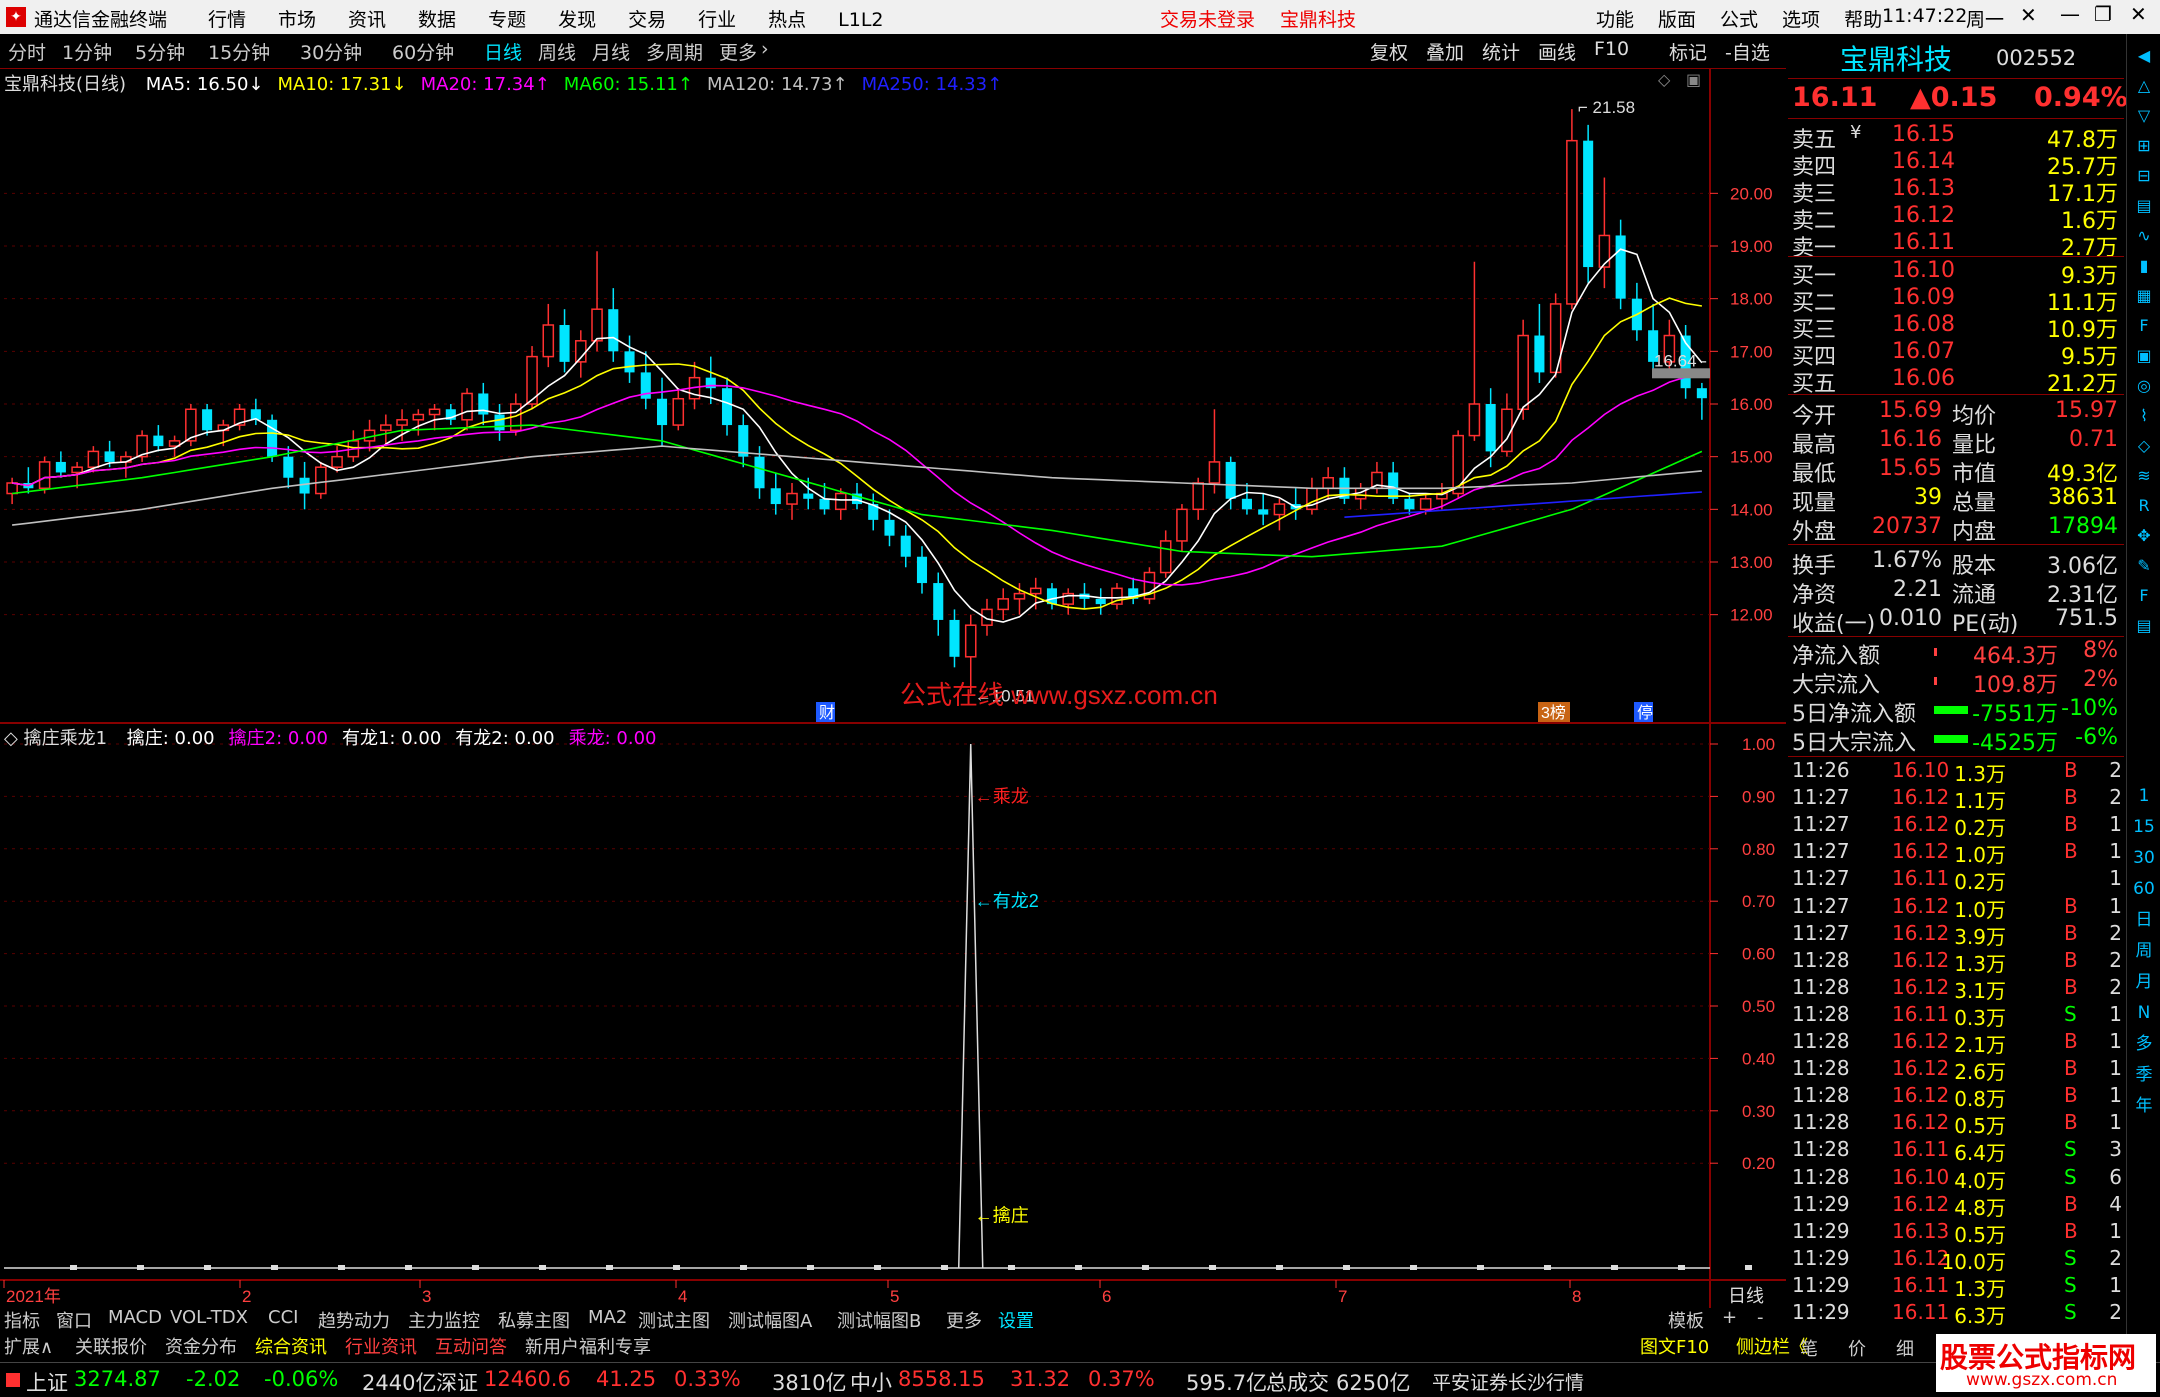  Describe the element at coordinates (2144, 858) in the screenshot. I see `side-period-2: 30` at that location.